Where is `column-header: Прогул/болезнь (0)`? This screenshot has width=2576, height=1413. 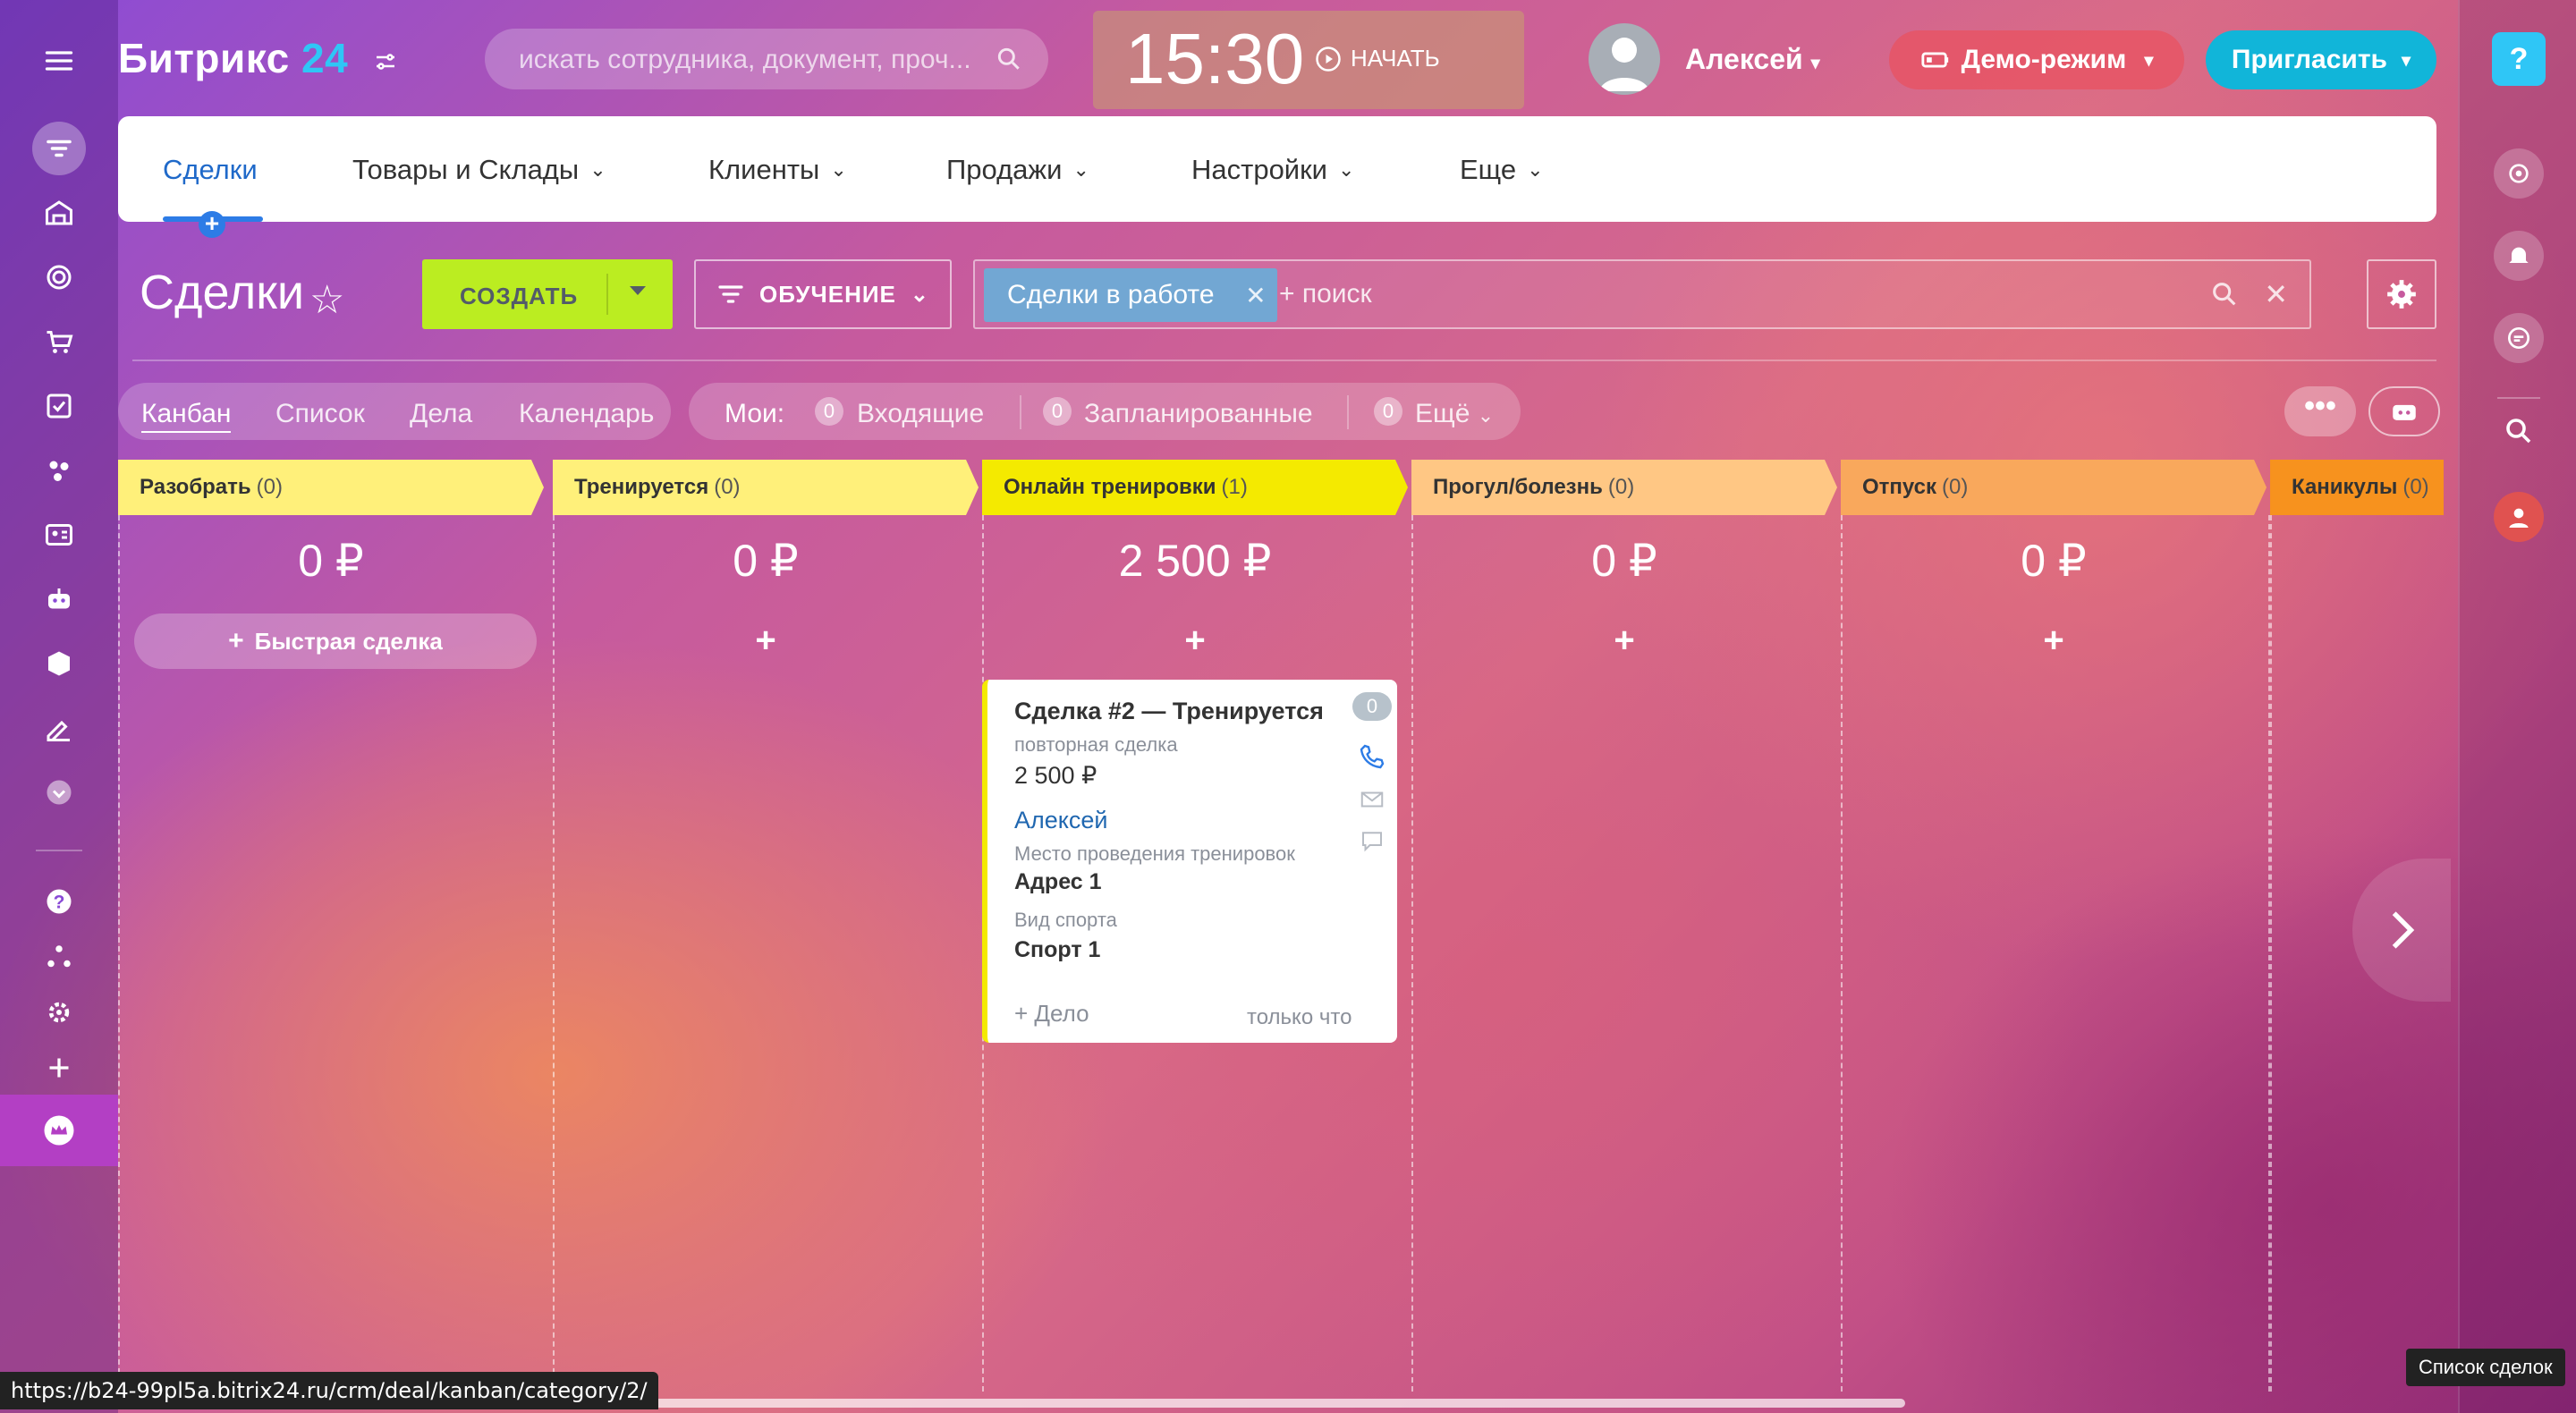
column-header: Прогул/болезнь (0) is located at coordinates (1624, 487).